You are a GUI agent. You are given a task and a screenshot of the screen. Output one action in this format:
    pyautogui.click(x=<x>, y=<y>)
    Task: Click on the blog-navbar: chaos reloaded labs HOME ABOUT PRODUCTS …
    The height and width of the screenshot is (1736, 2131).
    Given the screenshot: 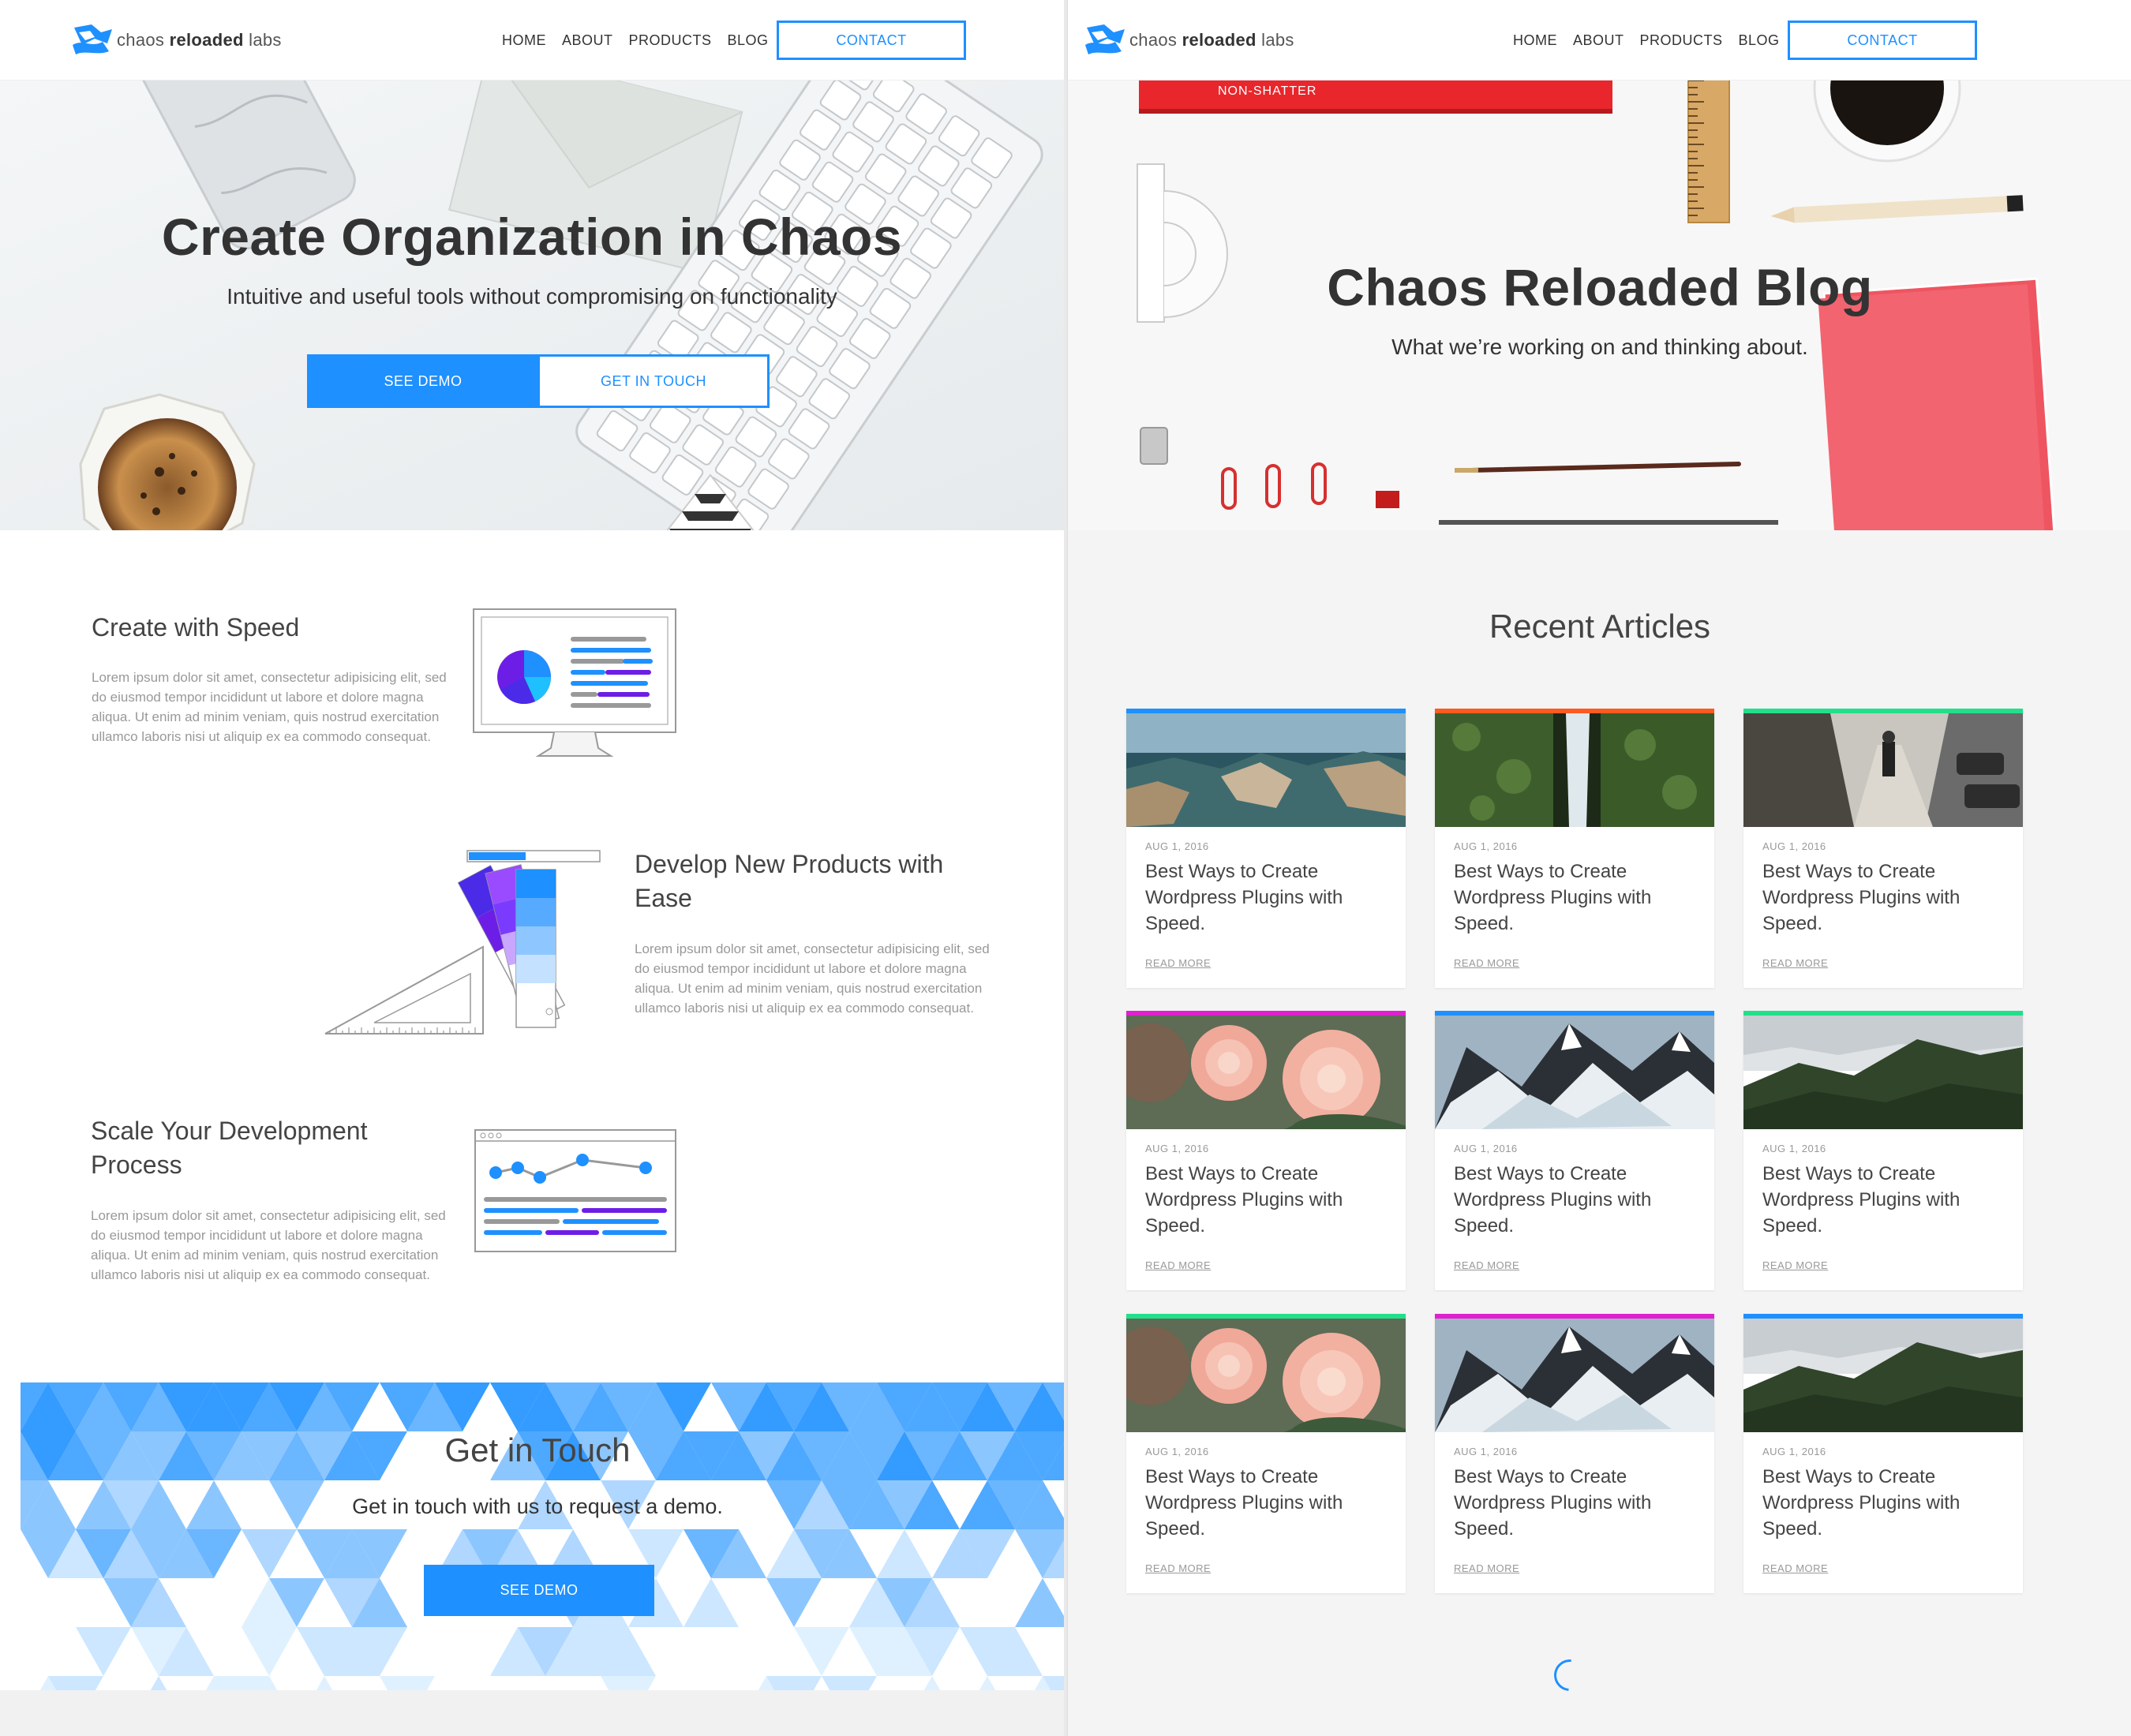 What is the action you would take?
    pyautogui.click(x=1599, y=40)
    